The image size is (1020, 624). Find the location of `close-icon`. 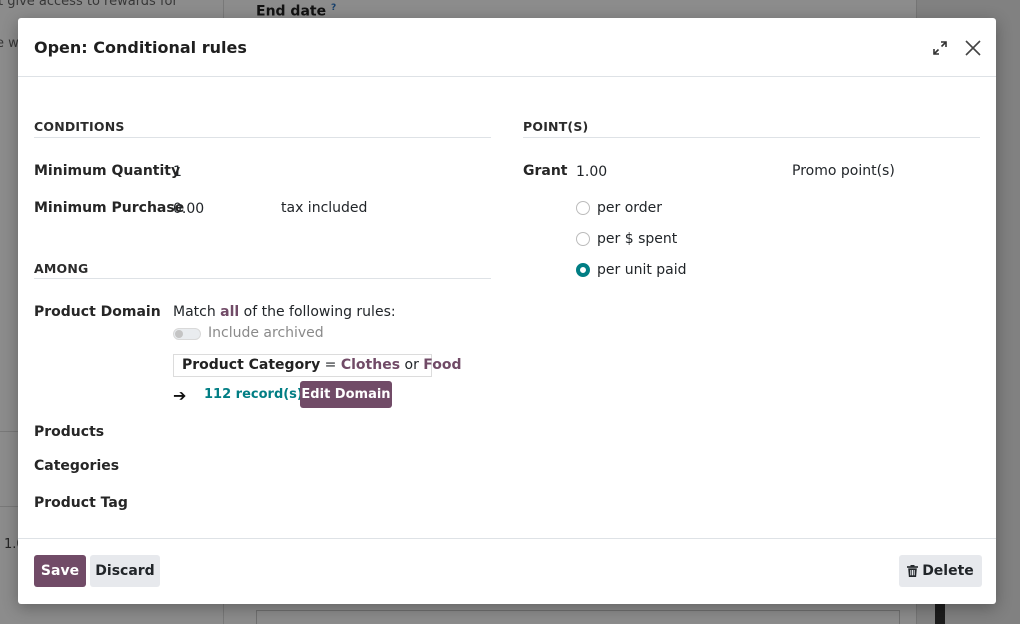

close-icon is located at coordinates (973, 48).